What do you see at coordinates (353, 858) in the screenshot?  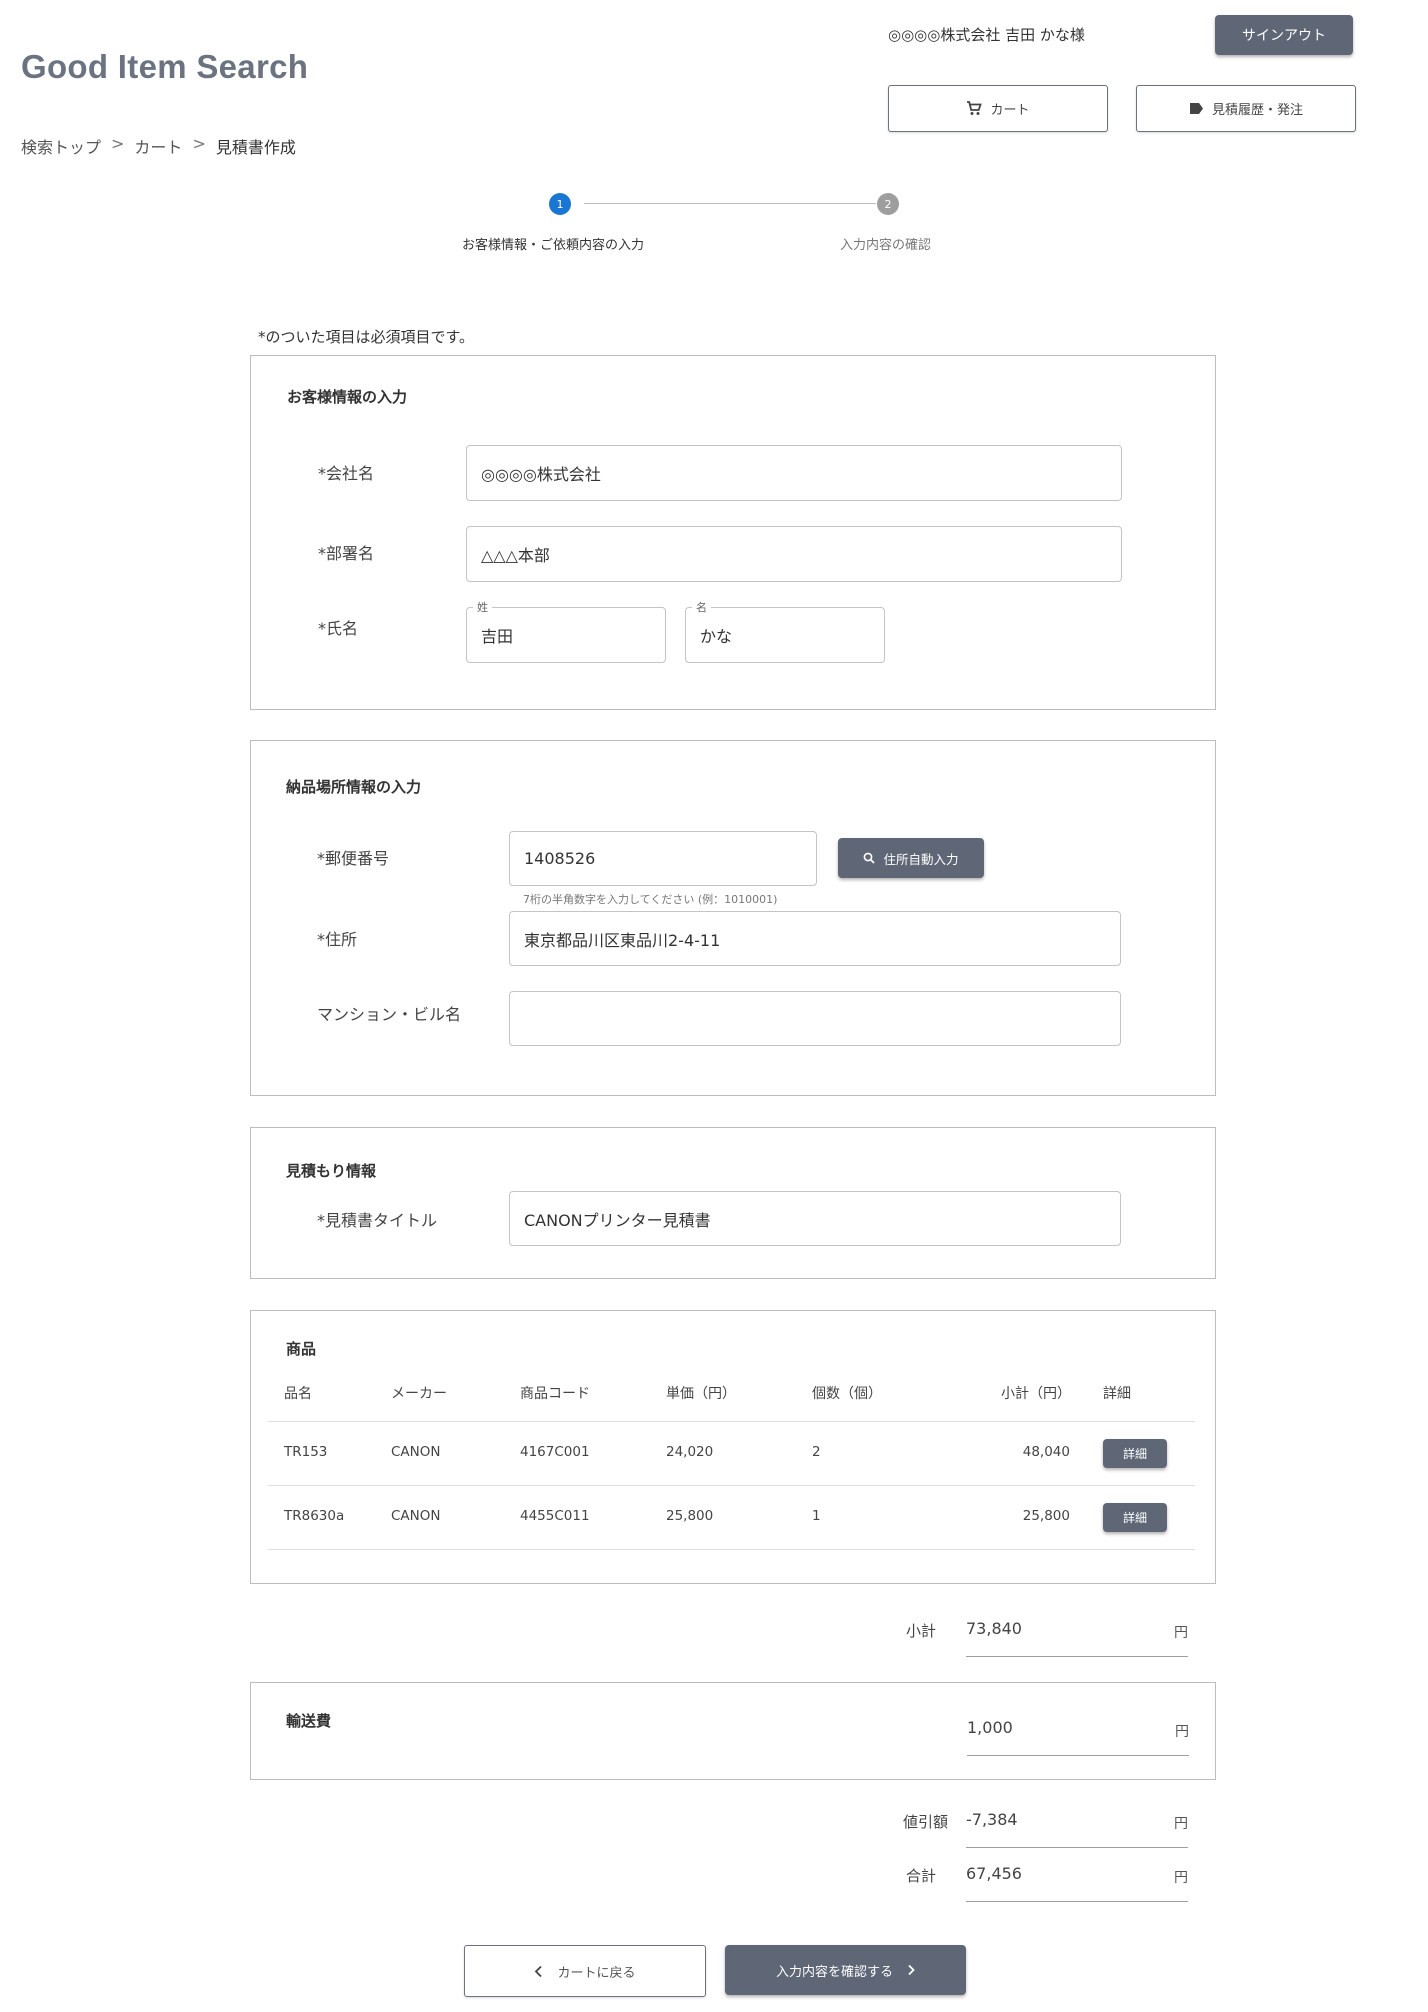 I see `zip-label: *郵便番号` at bounding box center [353, 858].